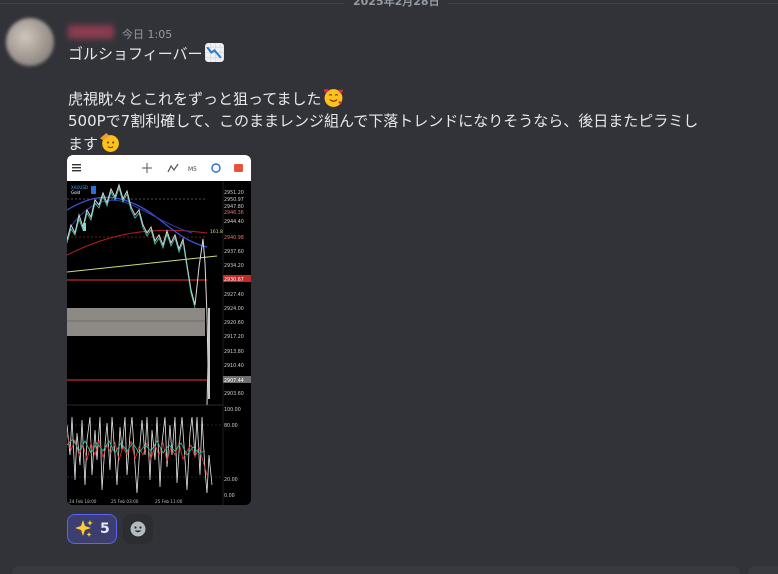  What do you see at coordinates (234, 323) in the screenshot?
I see `price-label: 2920.60` at bounding box center [234, 323].